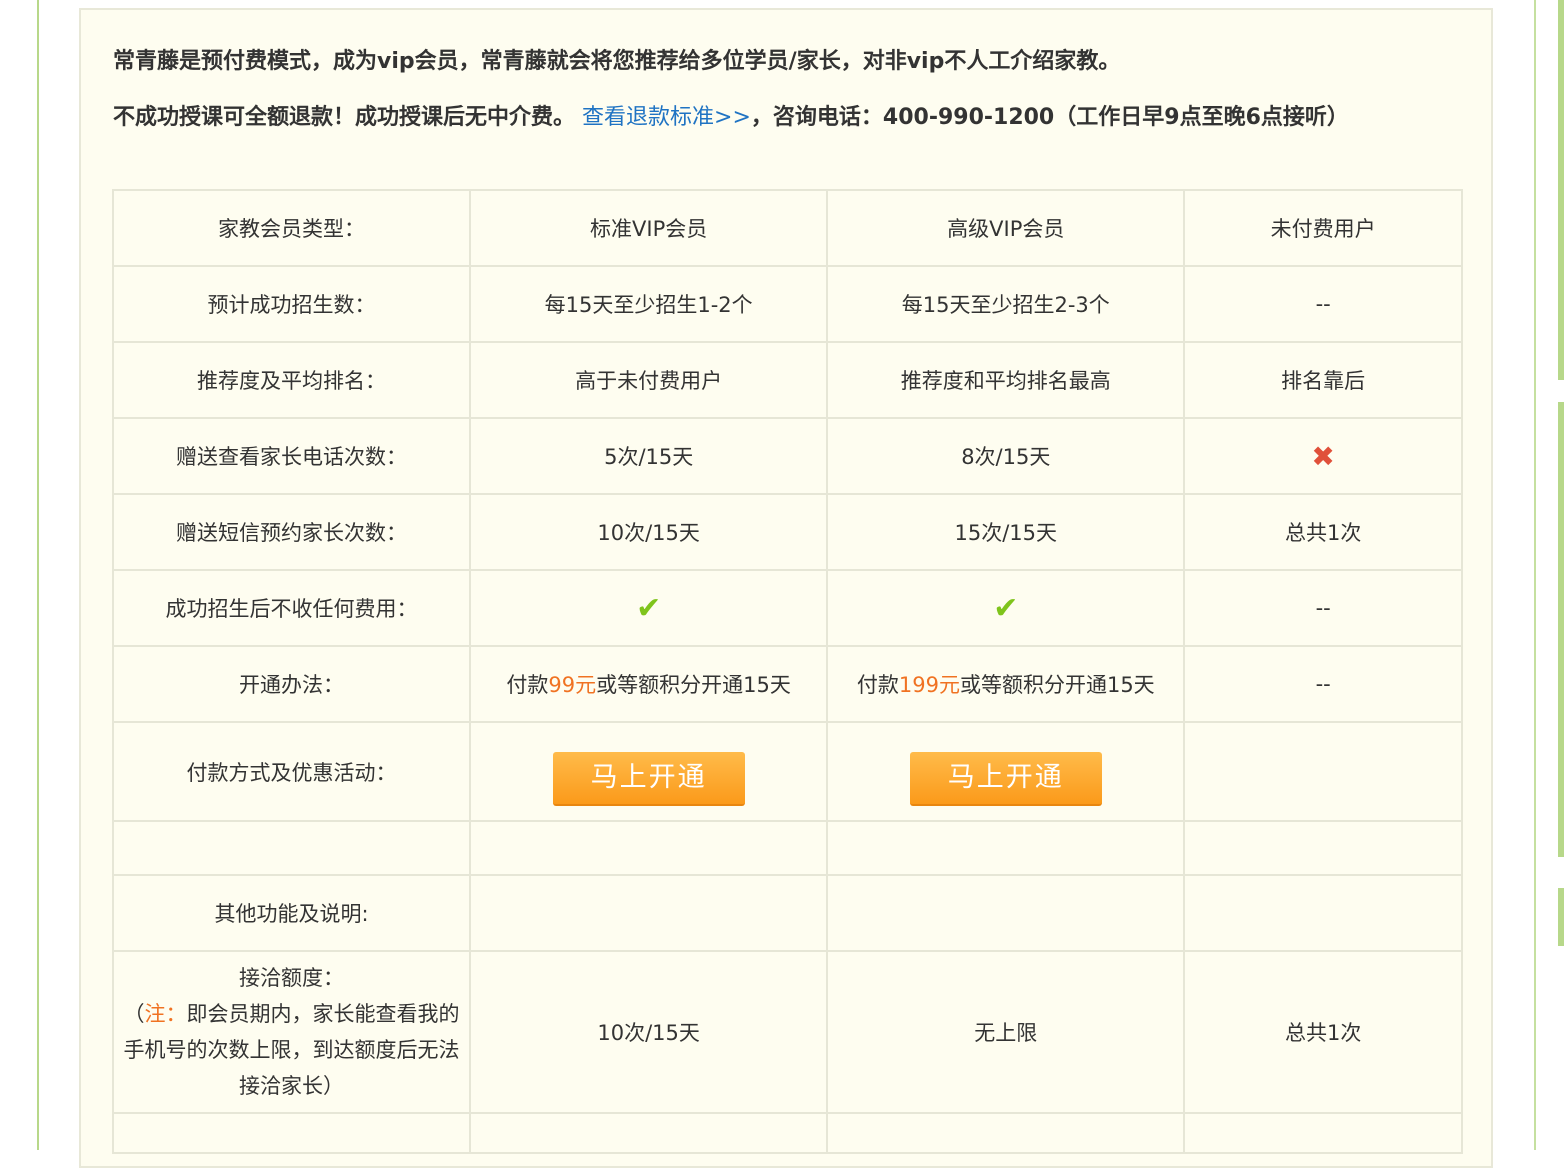  I want to click on refund-policy-text: 不成功授课可全额退款！成功授课后无中介费。, so click(344, 117).